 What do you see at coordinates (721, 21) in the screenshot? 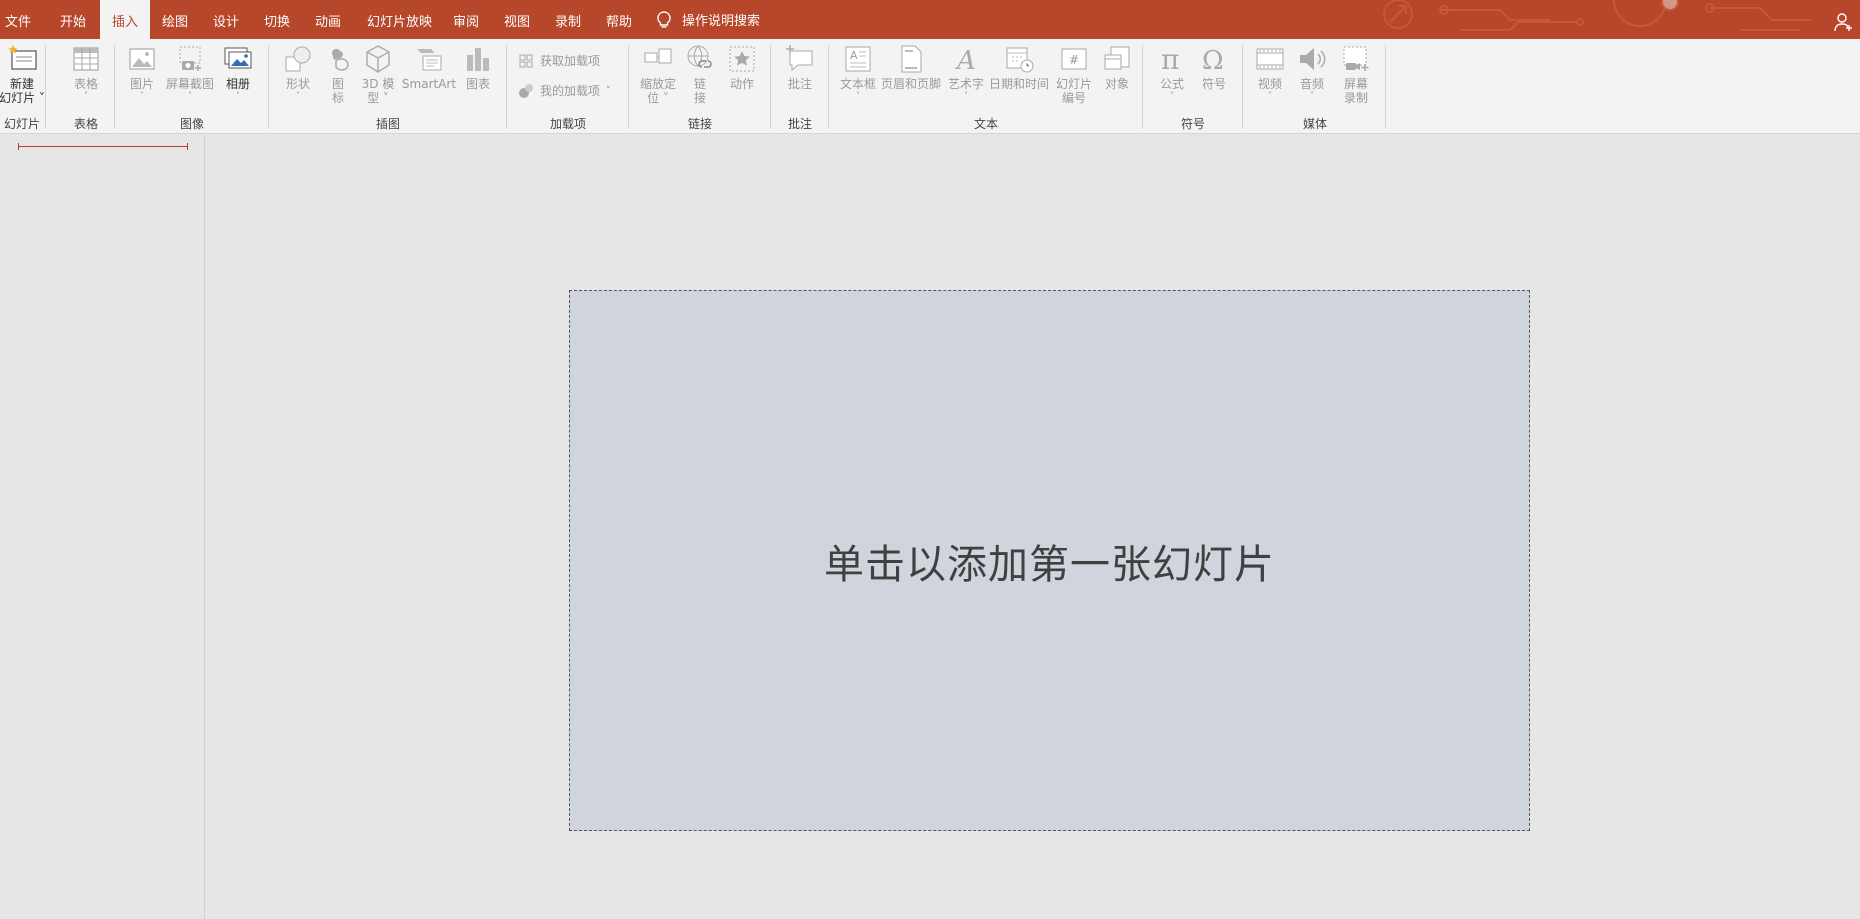
I see `tell-me-label: 操作说明搜索` at bounding box center [721, 21].